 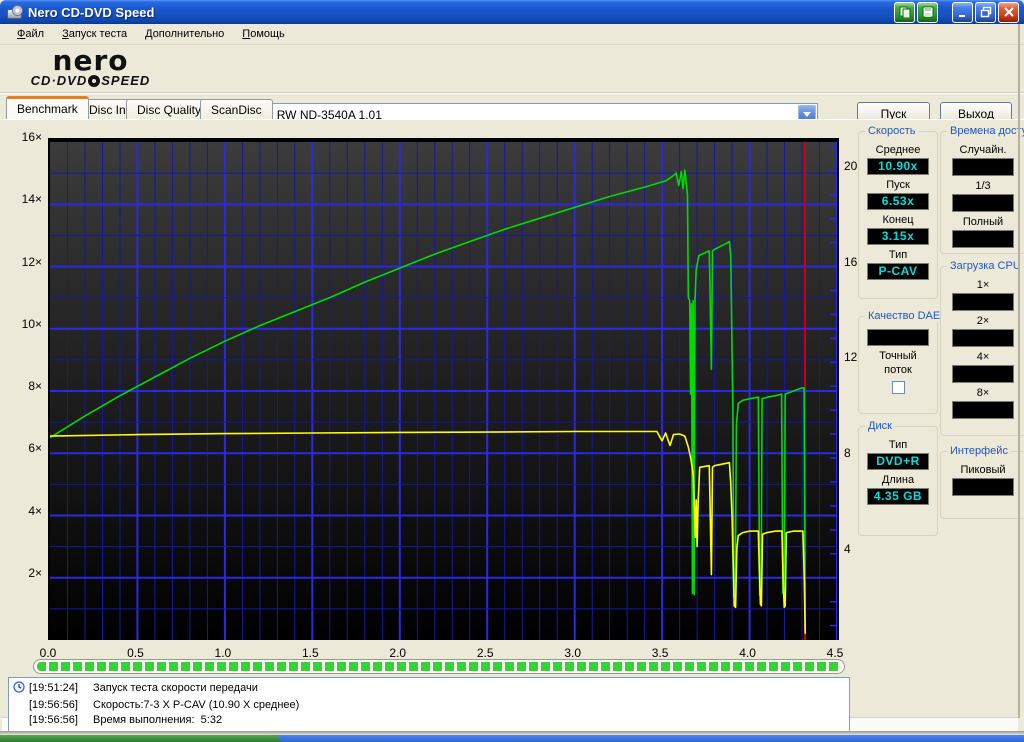 I want to click on minimize-button, so click(x=962, y=12).